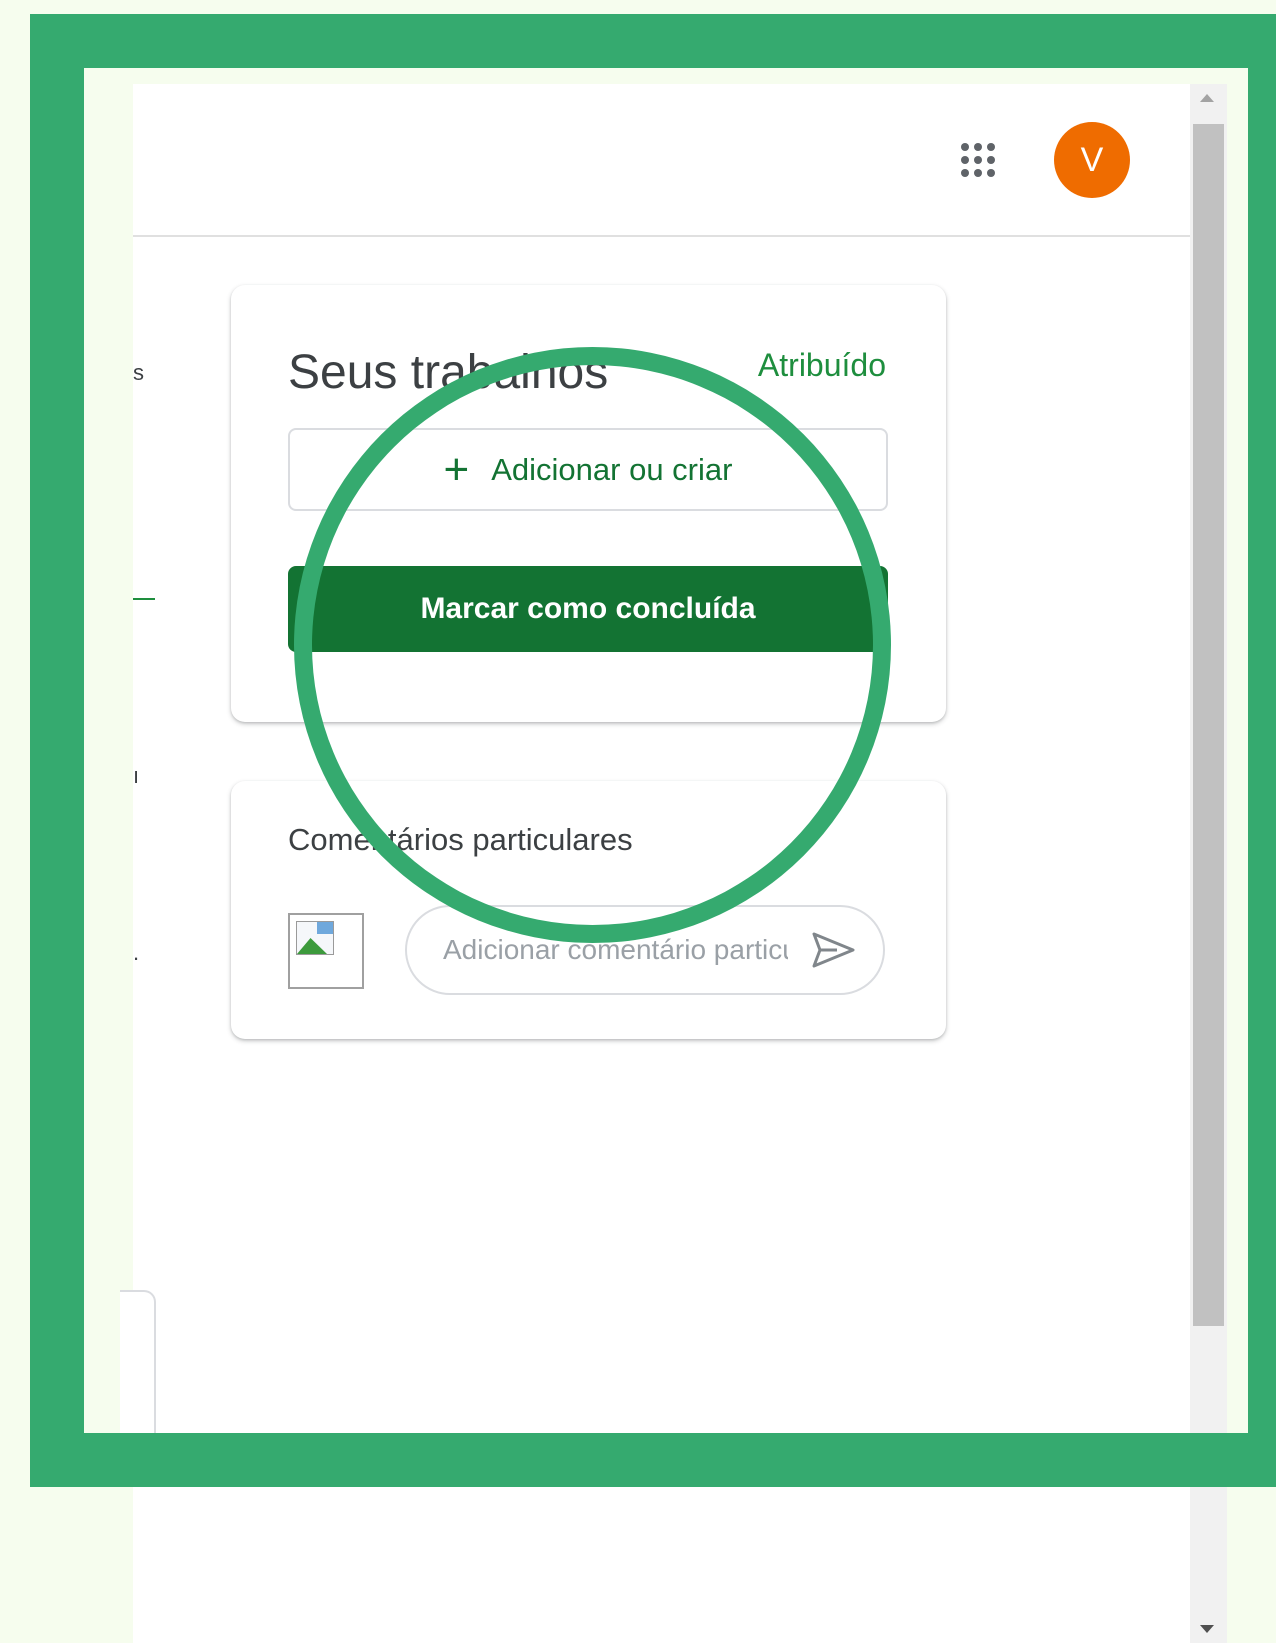 The height and width of the screenshot is (1643, 1276). What do you see at coordinates (1207, 98) in the screenshot?
I see `scroll-up-arrow-icon` at bounding box center [1207, 98].